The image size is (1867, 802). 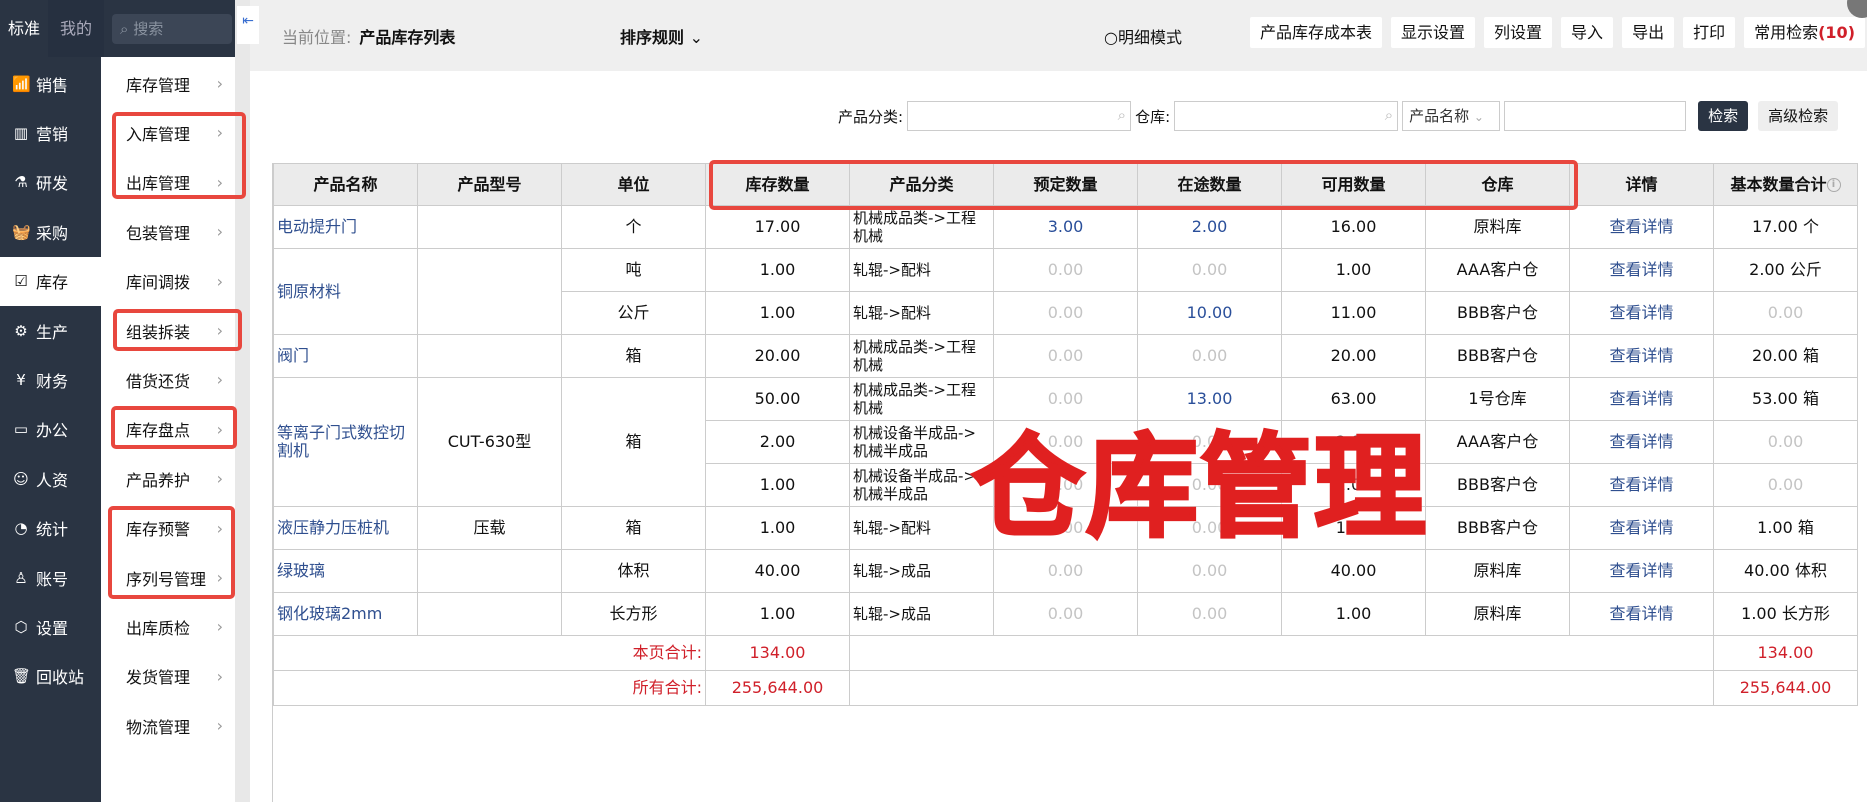 What do you see at coordinates (345, 227) in the screenshot?
I see `product-name-link: 电动提升门` at bounding box center [345, 227].